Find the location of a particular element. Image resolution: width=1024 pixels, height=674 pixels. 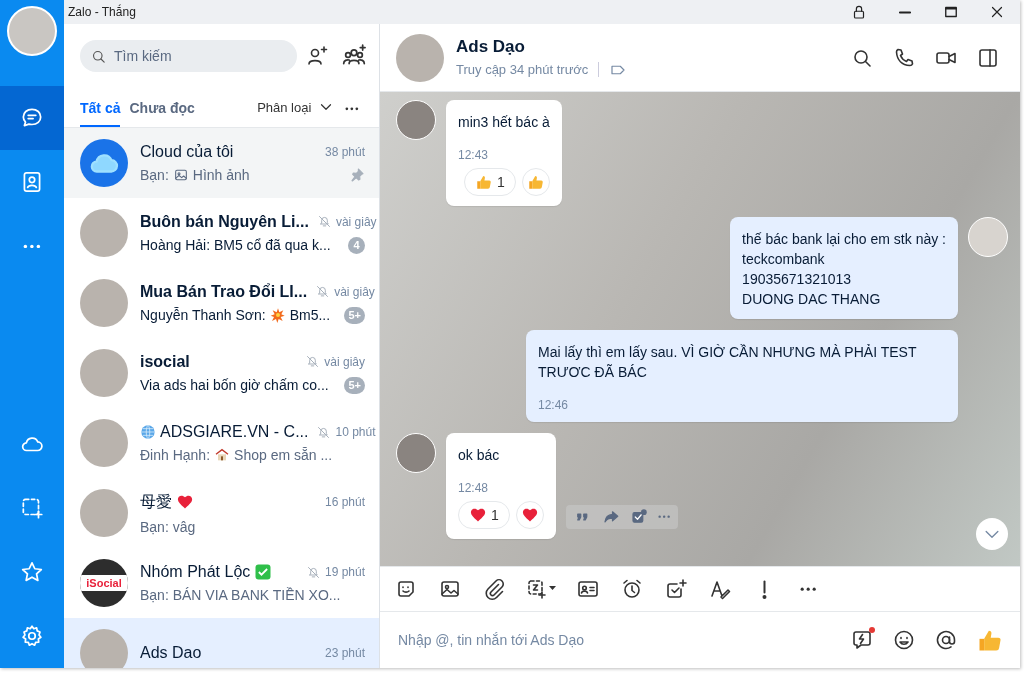

nav-chat-button is located at coordinates (32, 118).